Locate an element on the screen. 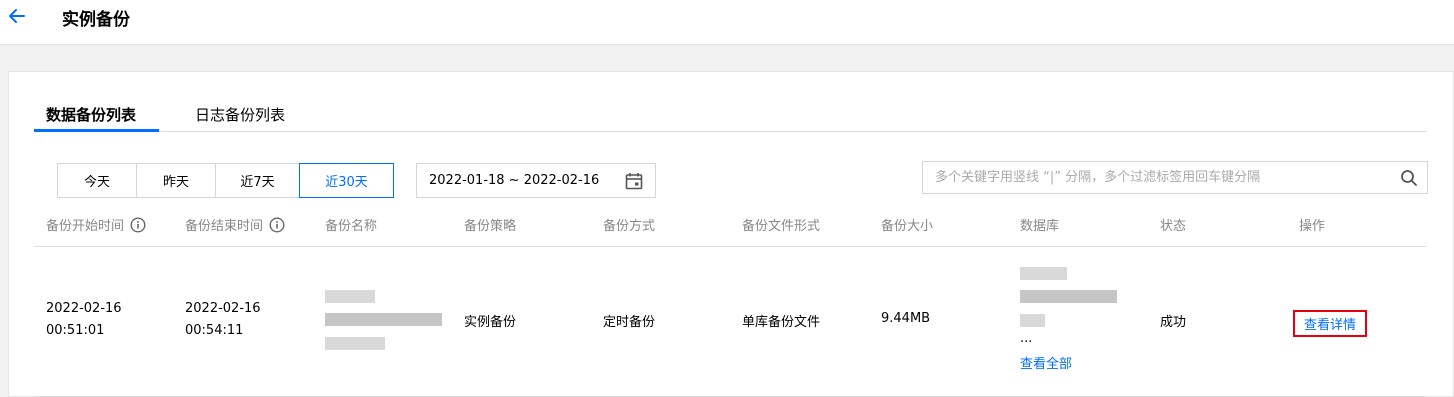 Image resolution: width=1454 pixels, height=397 pixels. backup-file-form-cell: 单库备份文件 is located at coordinates (781, 322).